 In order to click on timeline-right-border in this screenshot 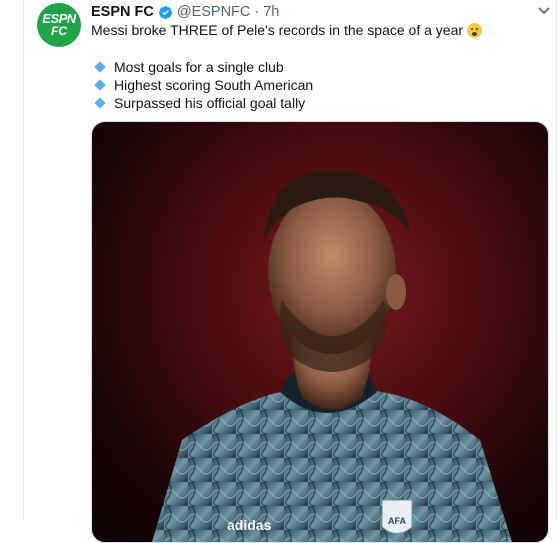, I will do `click(556, 260)`.